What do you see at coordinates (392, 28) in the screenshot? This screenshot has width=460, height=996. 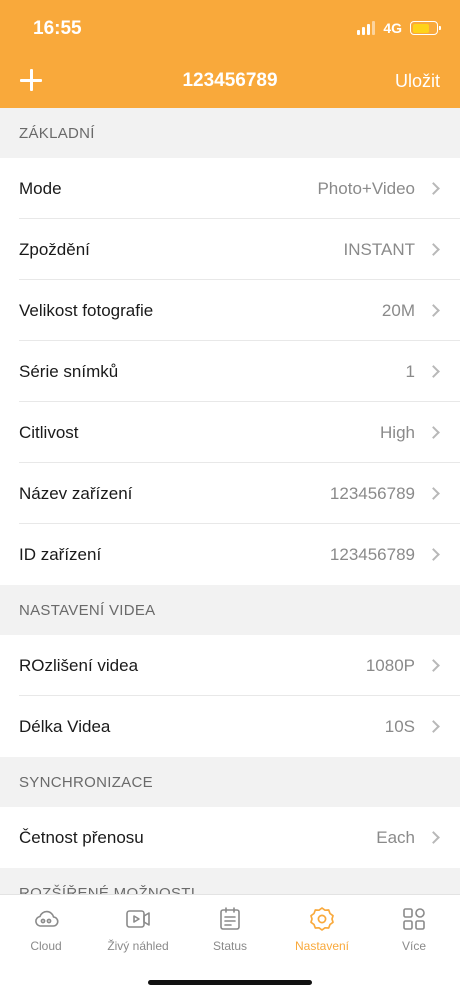 I see `network-type: 4G` at bounding box center [392, 28].